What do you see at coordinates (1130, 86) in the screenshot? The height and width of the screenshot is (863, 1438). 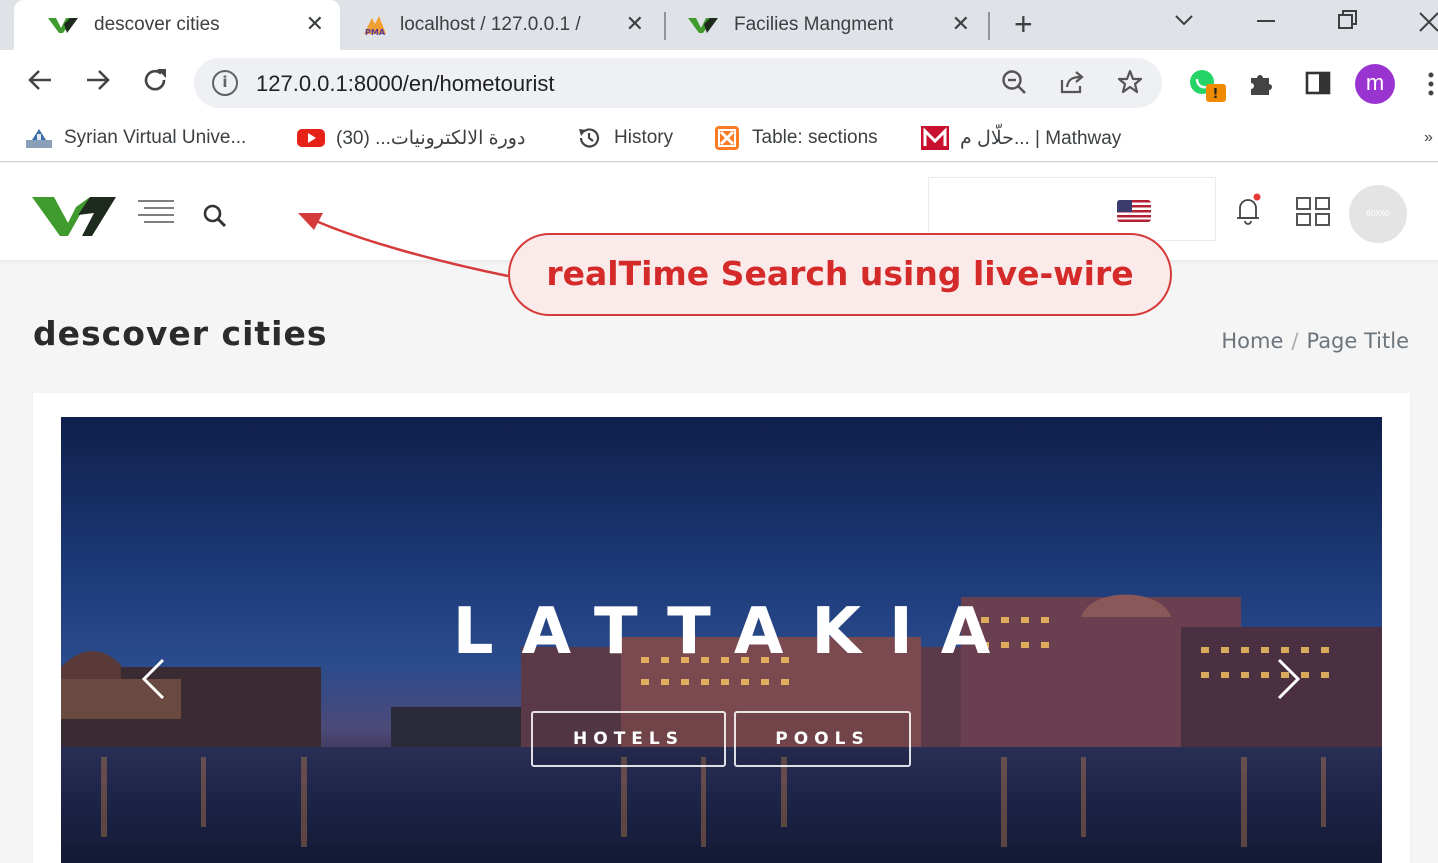 I see `bookmark-star-icon` at bounding box center [1130, 86].